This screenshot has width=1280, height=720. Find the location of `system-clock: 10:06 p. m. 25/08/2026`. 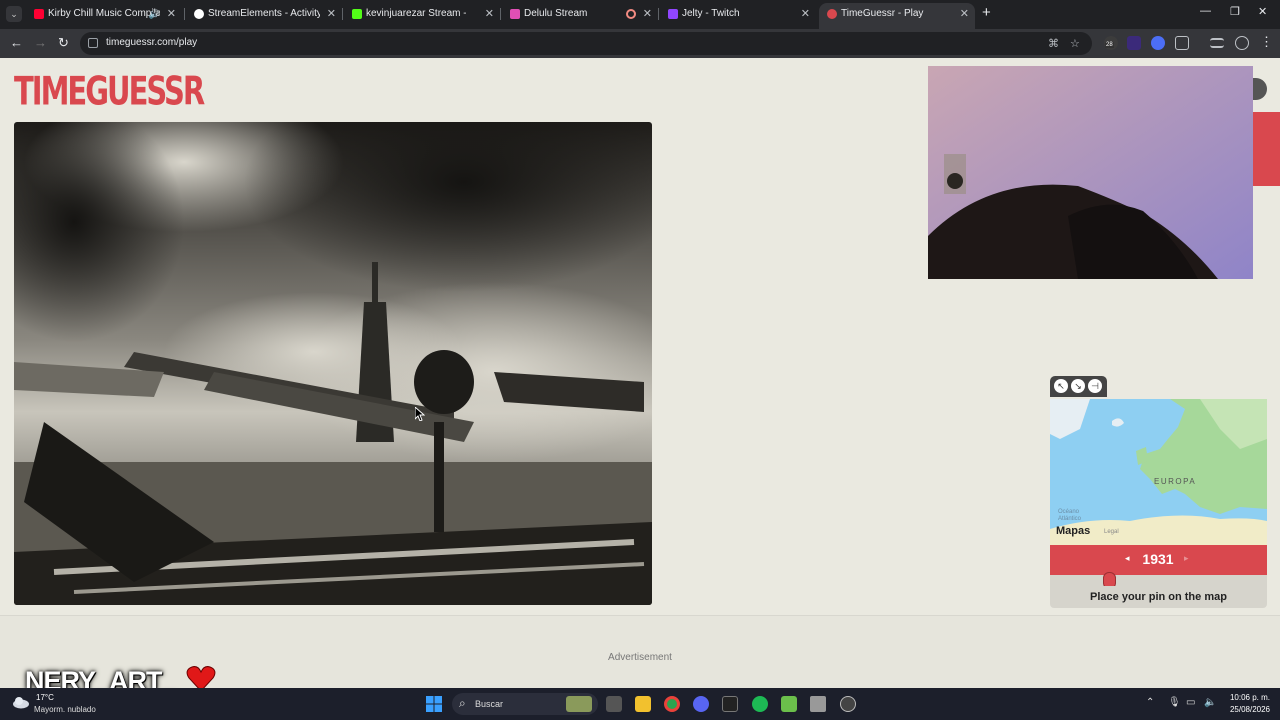

system-clock: 10:06 p. m. 25/08/2026 is located at coordinates (1245, 704).